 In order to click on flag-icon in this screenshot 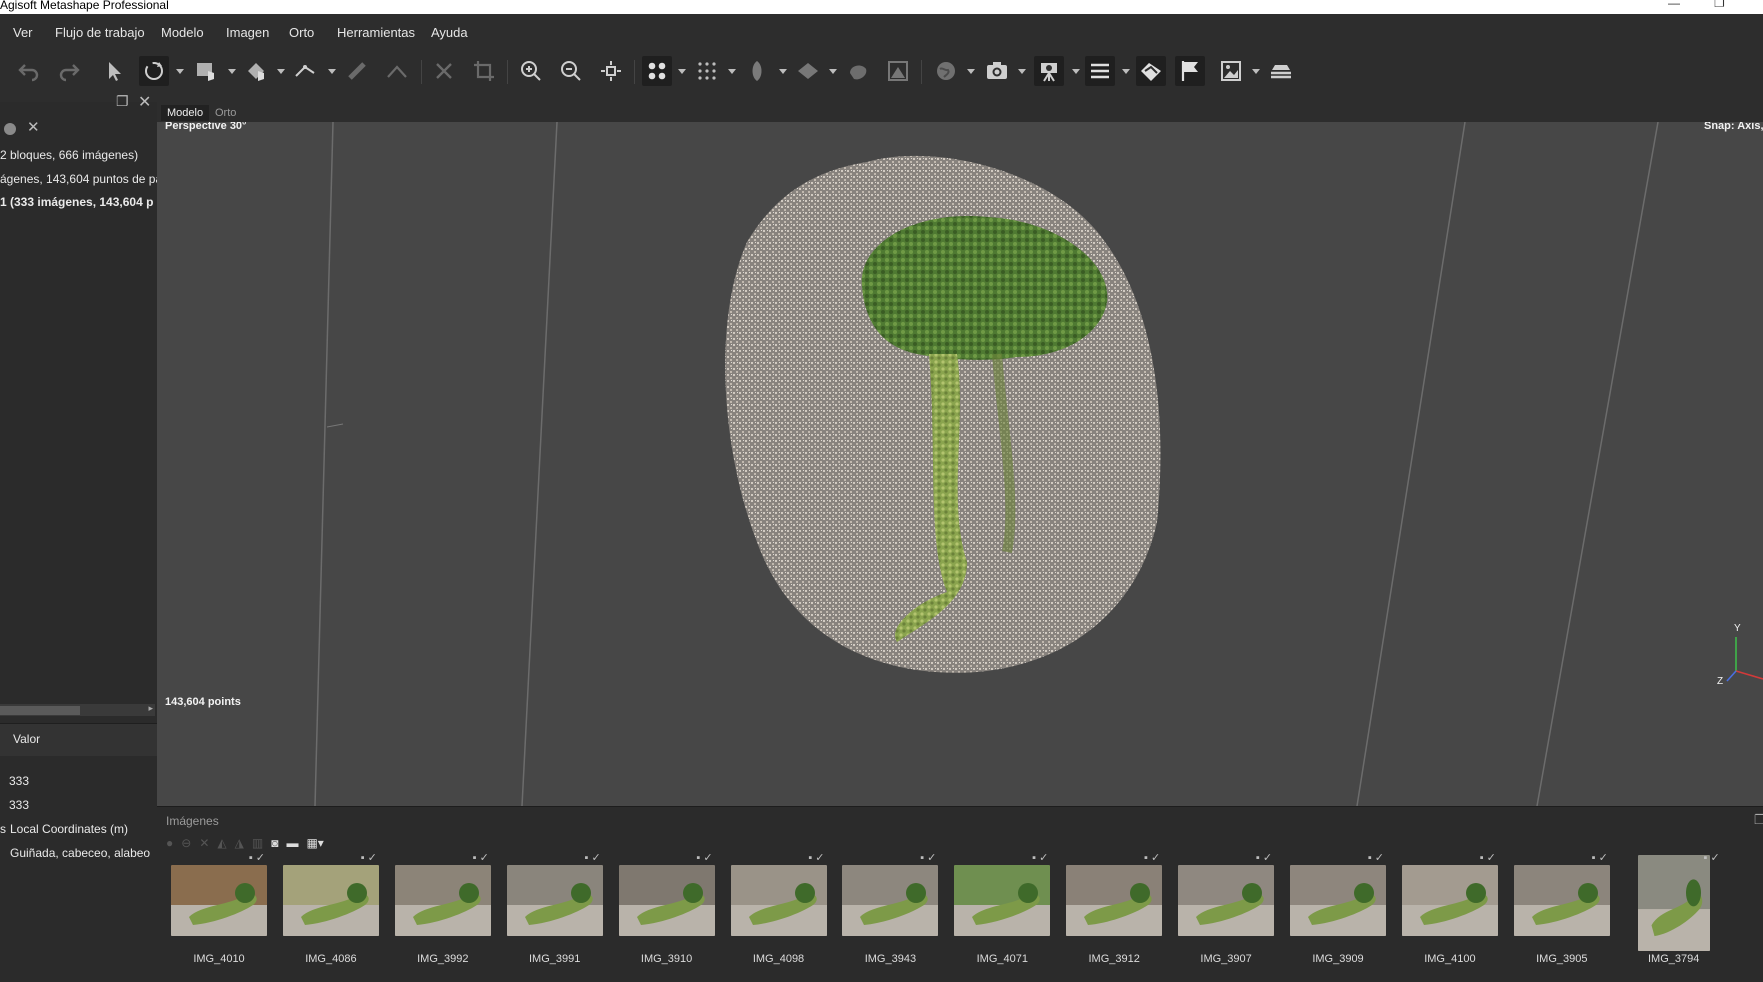, I will do `click(1190, 71)`.